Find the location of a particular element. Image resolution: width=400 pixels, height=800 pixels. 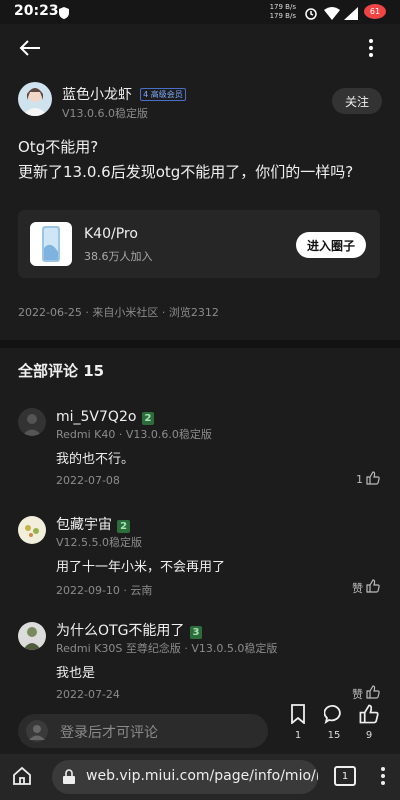

author-name: 蓝色小龙虾 is located at coordinates (97, 95).